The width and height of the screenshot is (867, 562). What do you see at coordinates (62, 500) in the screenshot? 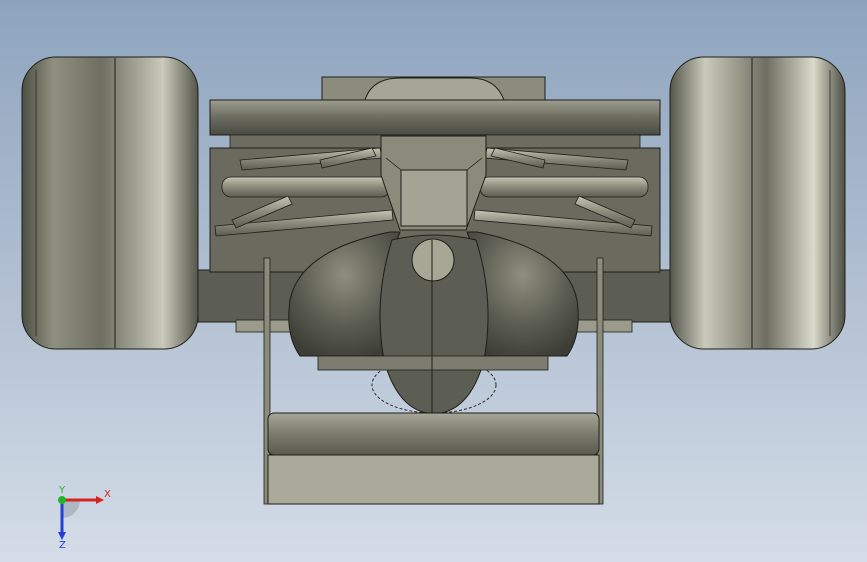
I see `triad-y-axis-icon` at bounding box center [62, 500].